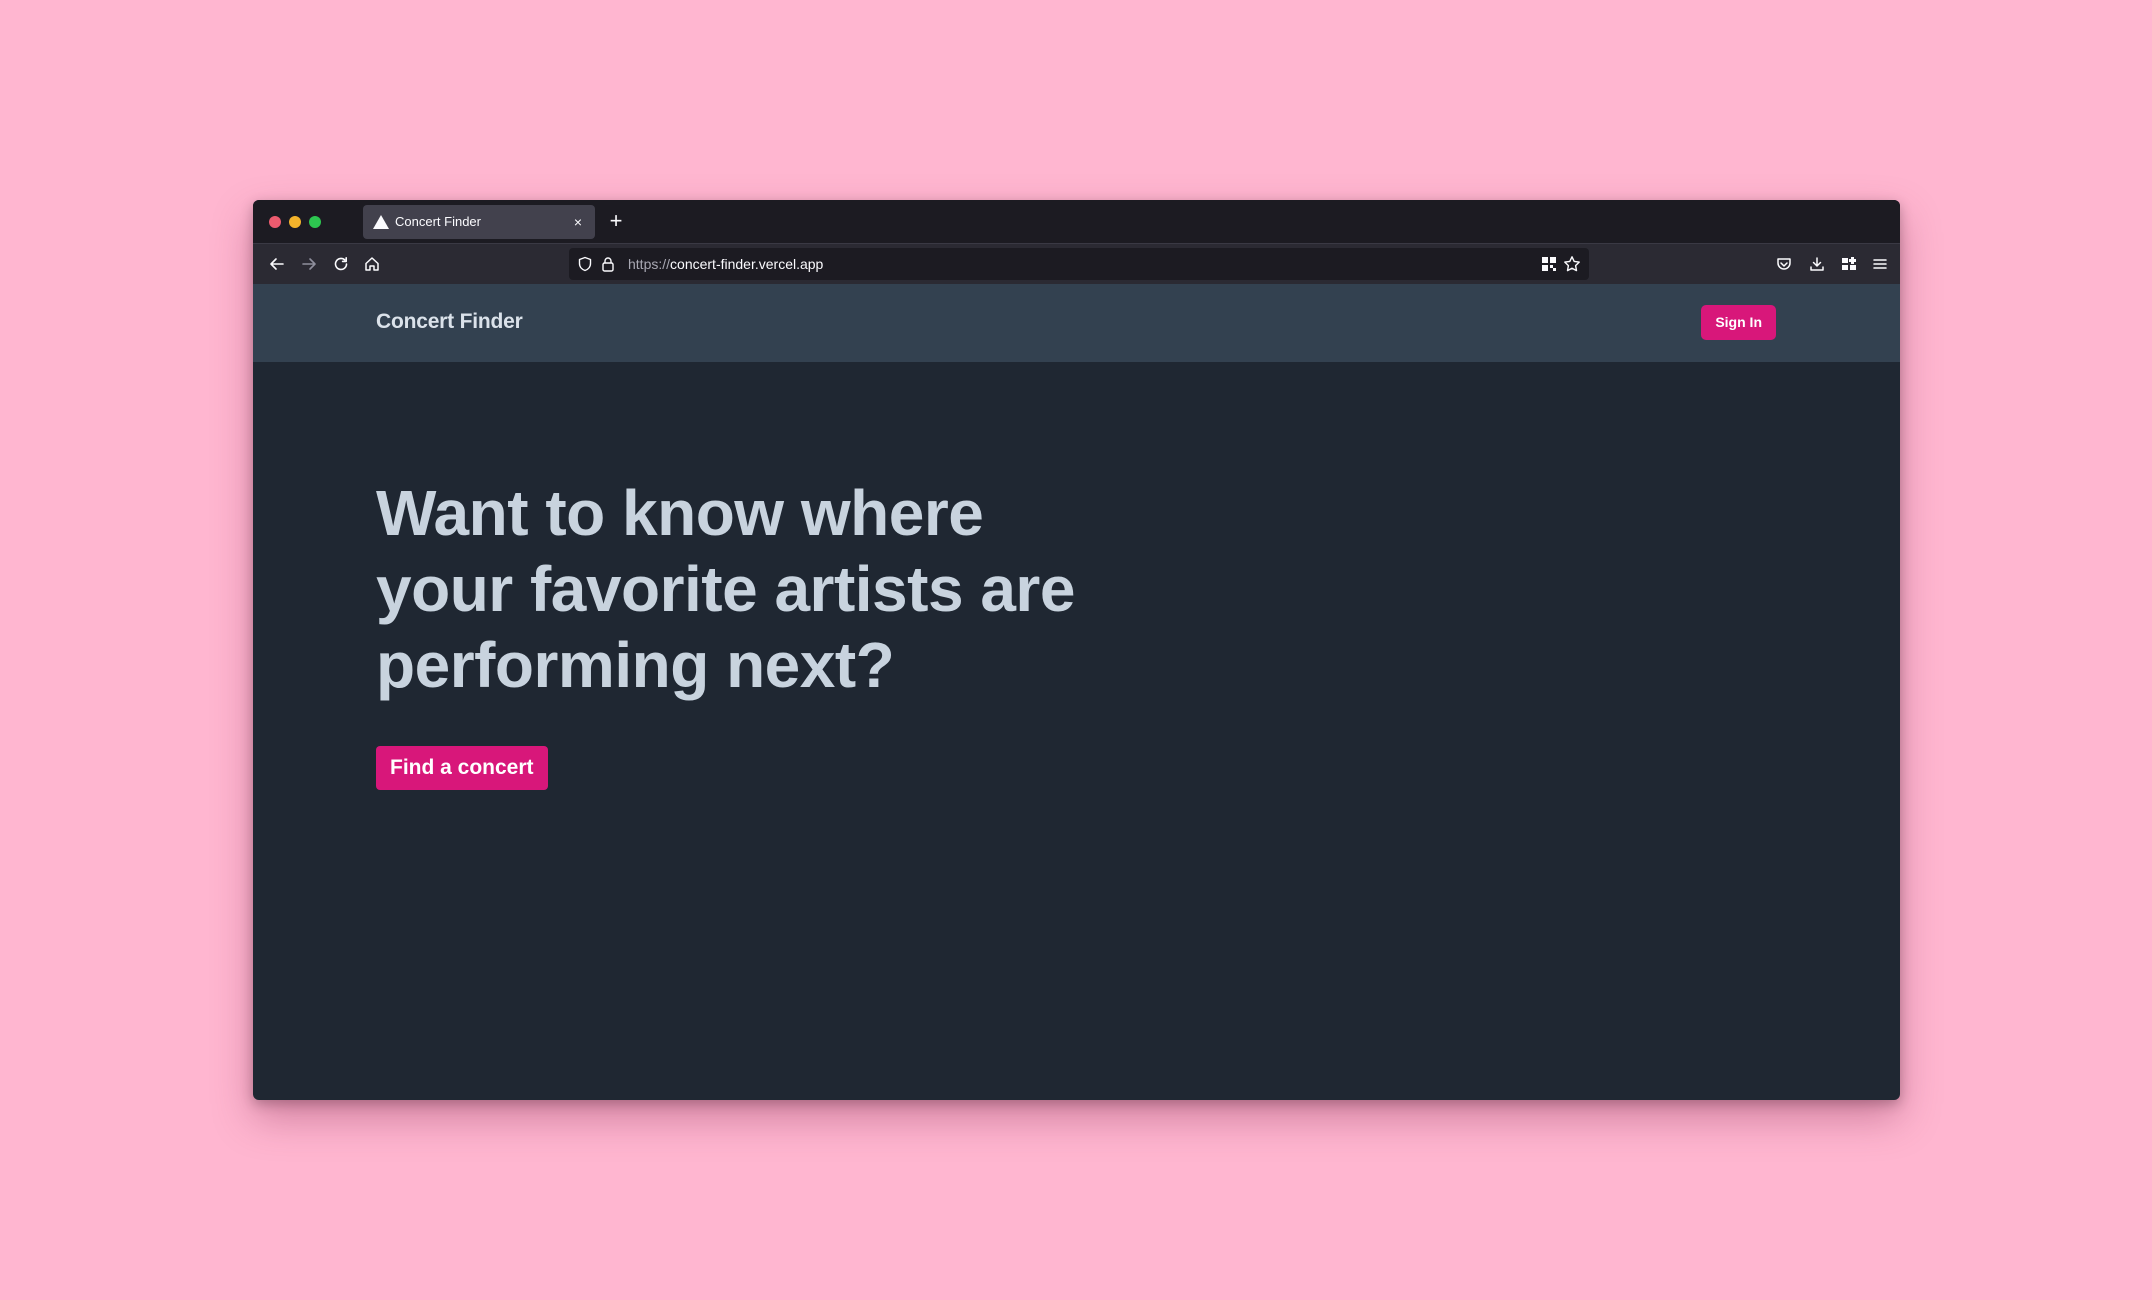 Image resolution: width=2152 pixels, height=1300 pixels. Describe the element at coordinates (1076, 221) in the screenshot. I see `tab-bar: Concert Finder × +` at that location.